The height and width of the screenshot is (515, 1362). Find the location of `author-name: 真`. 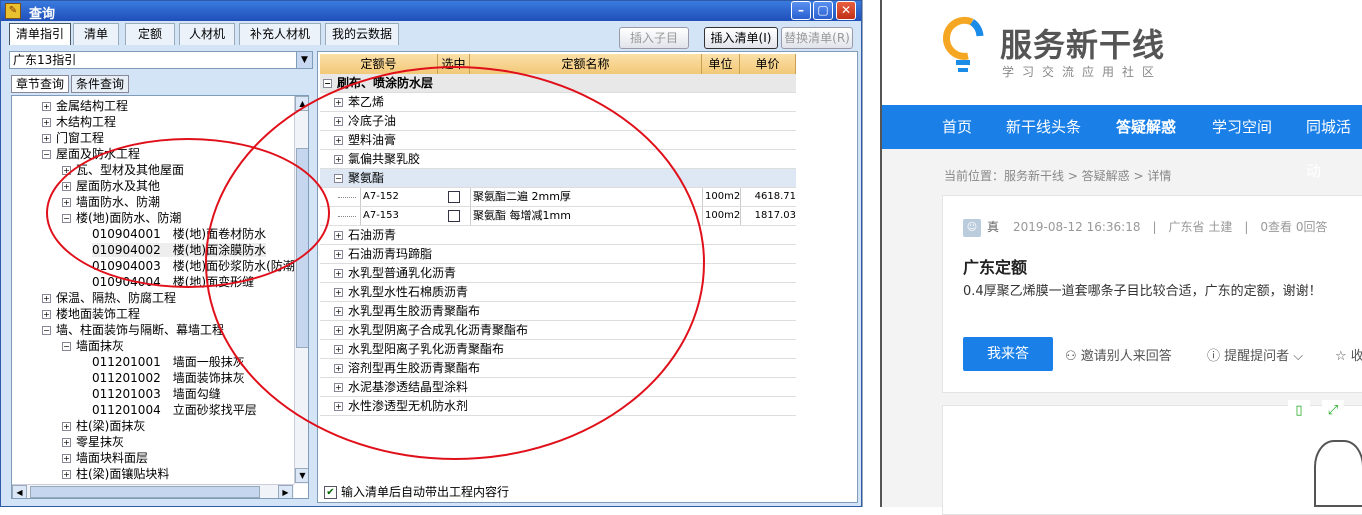

author-name: 真 is located at coordinates (993, 227).